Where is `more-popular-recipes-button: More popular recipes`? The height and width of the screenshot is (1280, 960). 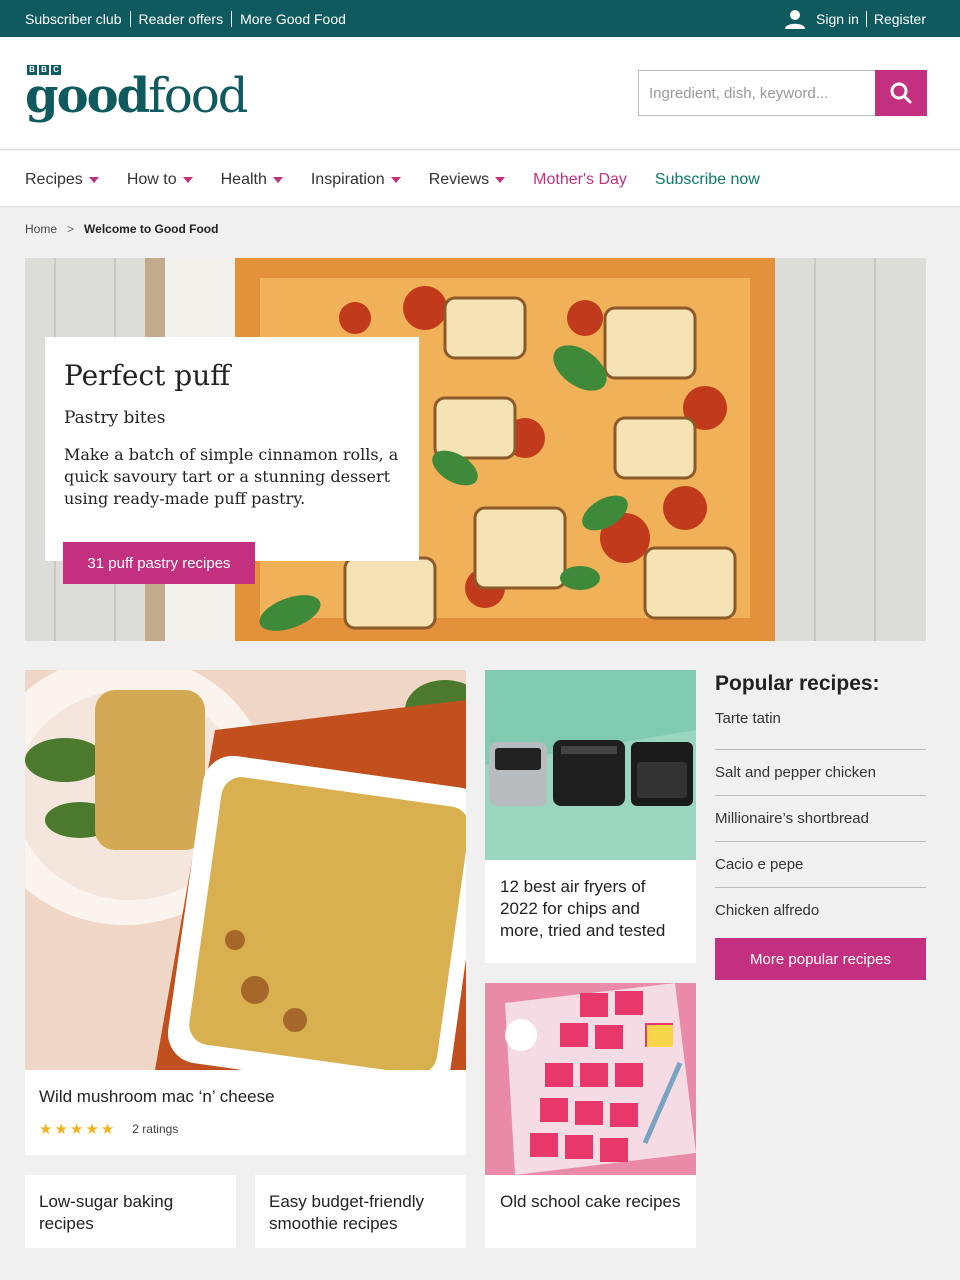
more-popular-recipes-button: More popular recipes is located at coordinates (820, 959).